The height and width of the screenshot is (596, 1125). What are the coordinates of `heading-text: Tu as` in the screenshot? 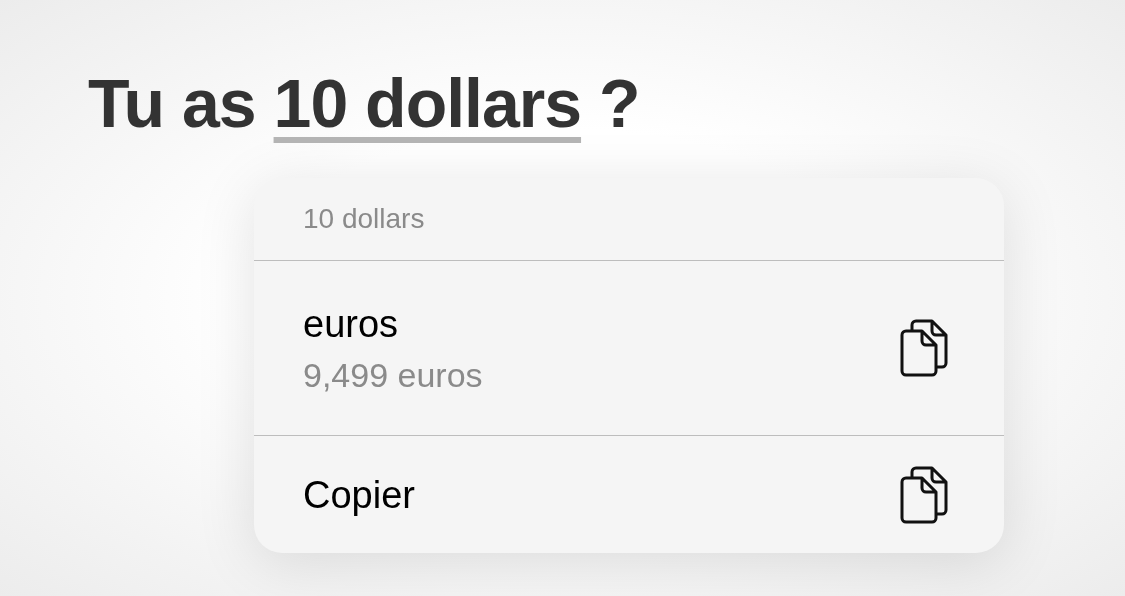 It's located at (172, 103).